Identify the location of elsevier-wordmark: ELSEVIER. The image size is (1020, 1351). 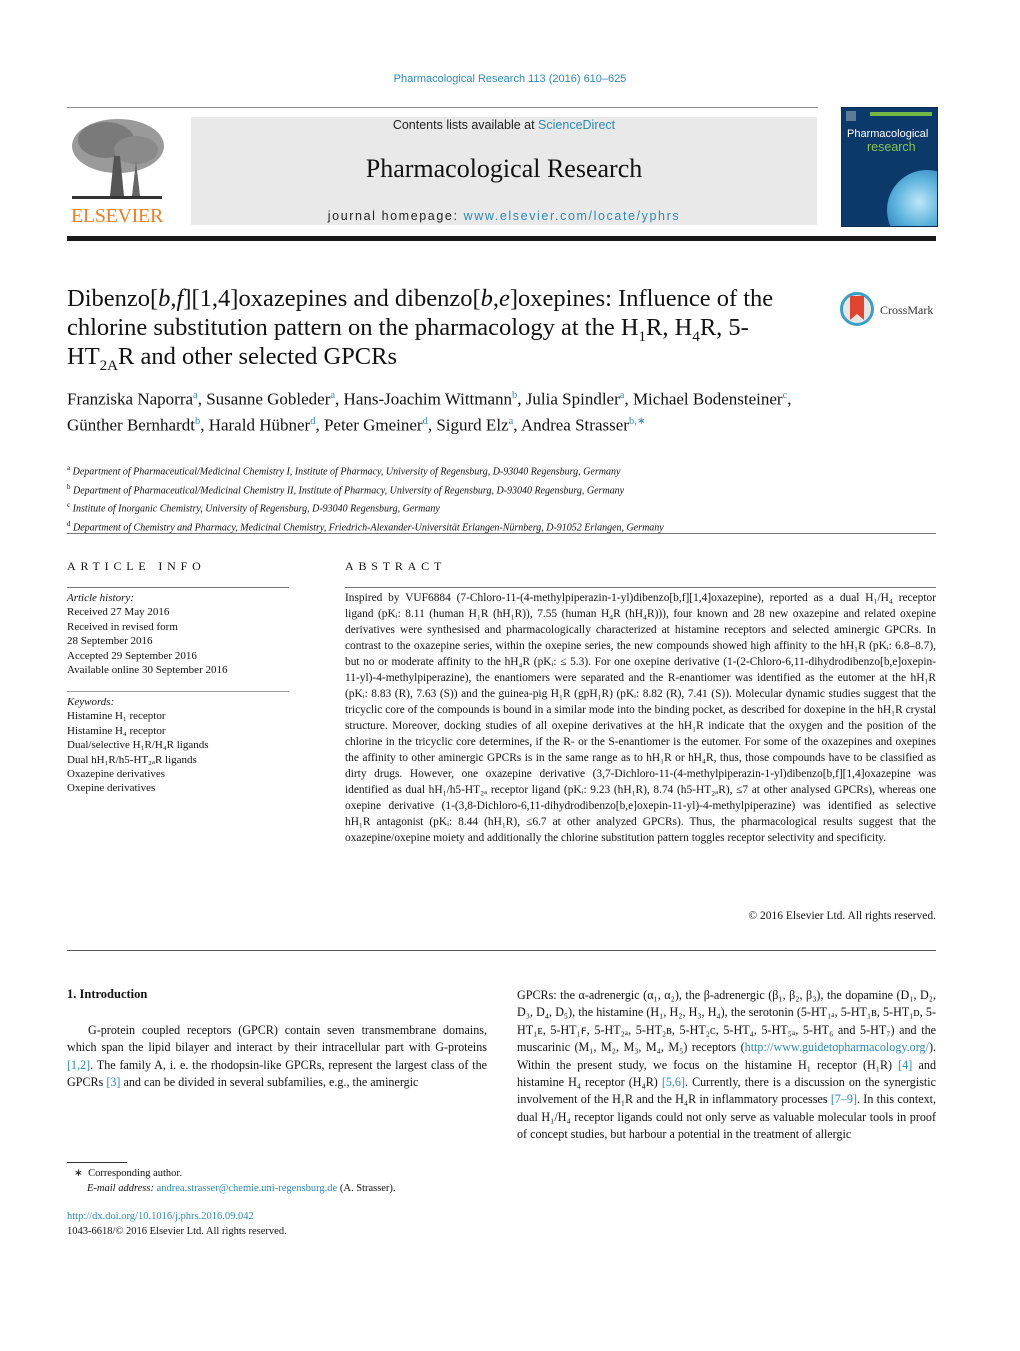
(117, 216).